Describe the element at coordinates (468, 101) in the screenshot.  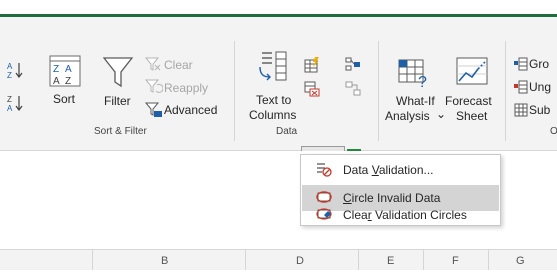
I see `forecast-sheet-label-1: Forecast` at that location.